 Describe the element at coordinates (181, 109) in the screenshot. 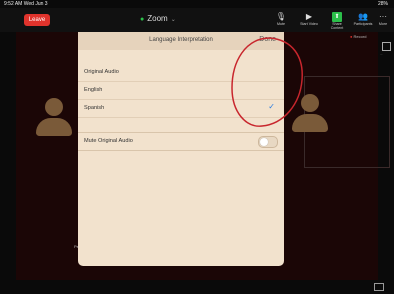

I see `option-spanish: Spanish ✓` at that location.